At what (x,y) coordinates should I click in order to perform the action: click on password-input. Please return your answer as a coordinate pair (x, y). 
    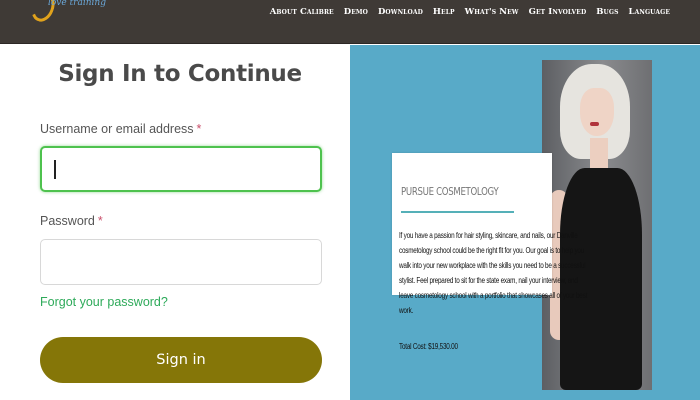
    Looking at the image, I should click on (181, 262).